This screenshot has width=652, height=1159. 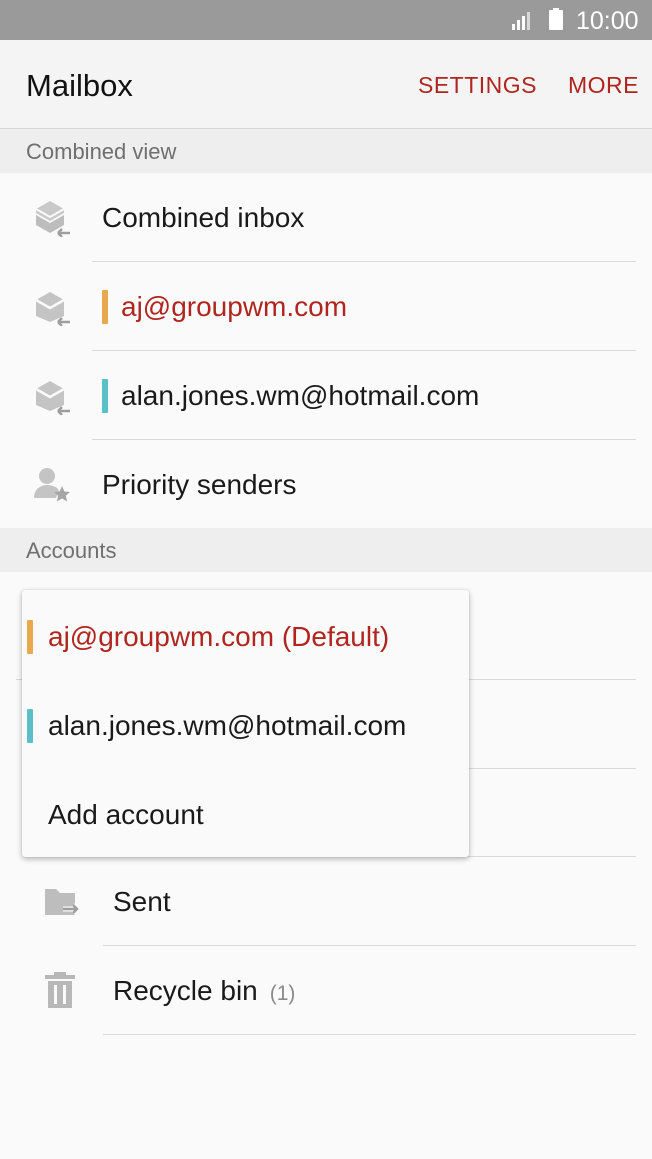 I want to click on menu-item-label: alan.jones.wm@hotmail.com, so click(x=227, y=725).